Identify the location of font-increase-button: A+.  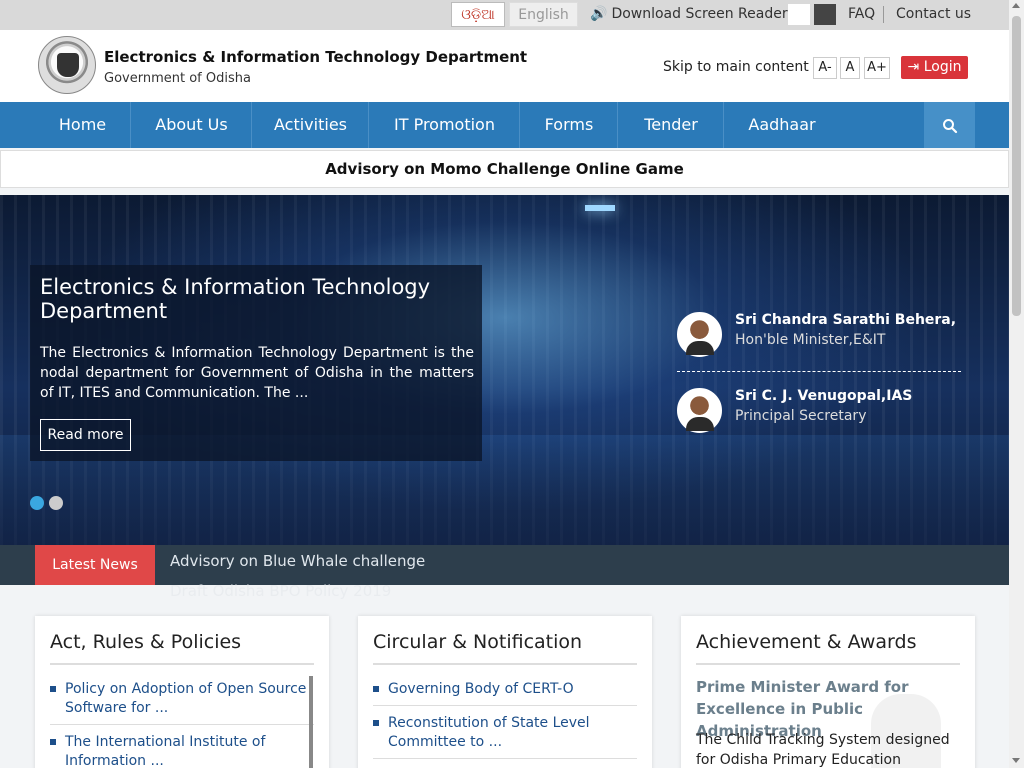
(877, 68).